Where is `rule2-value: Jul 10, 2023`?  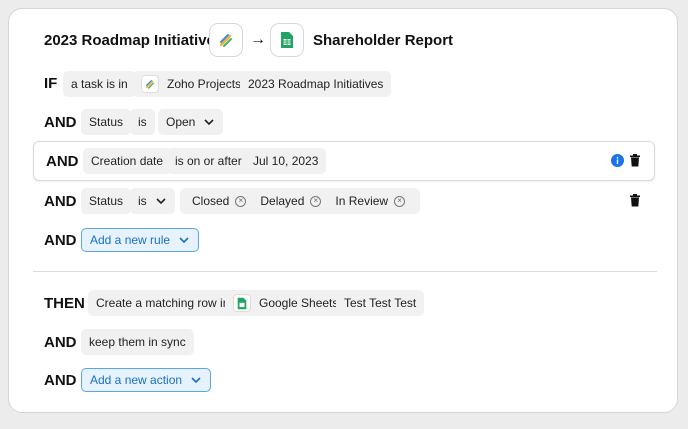 rule2-value: Jul 10, 2023 is located at coordinates (286, 161).